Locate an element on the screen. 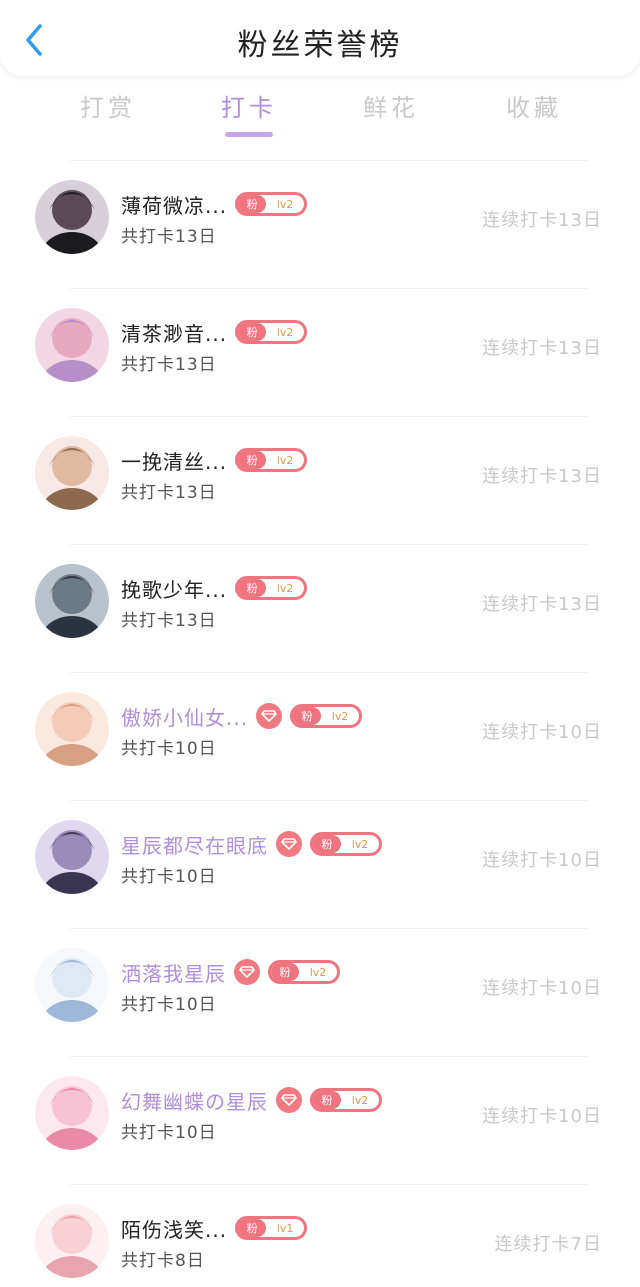 The image size is (640, 1287). list-item: 洒落我星辰 粉 lv2 共打卡10日 连续打卡10日 is located at coordinates (320, 992).